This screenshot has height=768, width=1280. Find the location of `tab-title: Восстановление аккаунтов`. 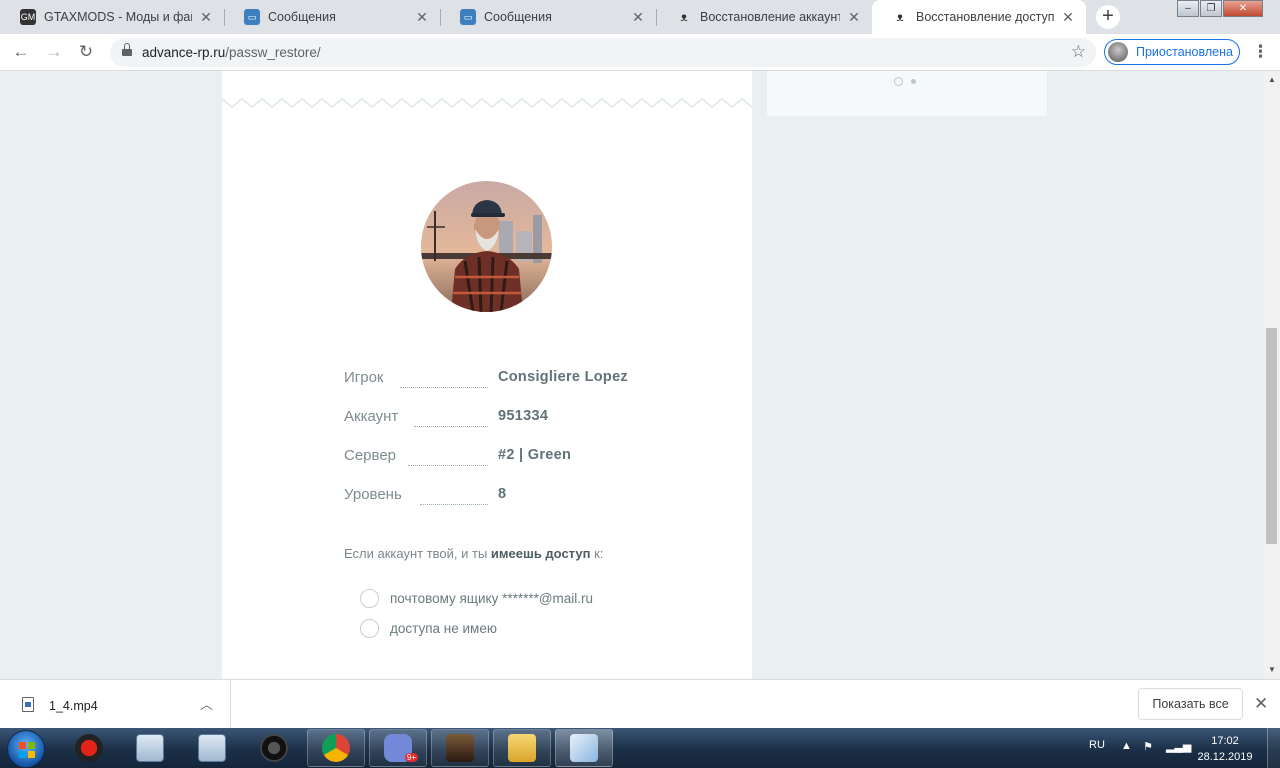

tab-title: Восстановление аккаунтов is located at coordinates (770, 17).